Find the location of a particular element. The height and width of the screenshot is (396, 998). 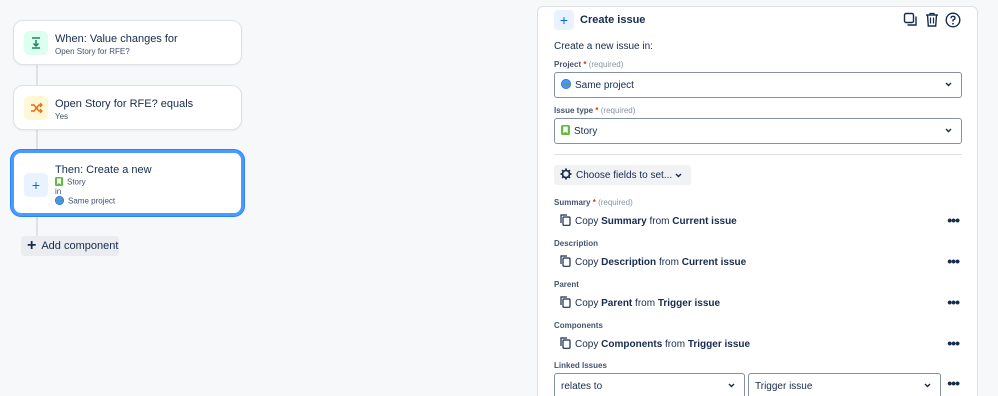

add-component-button: + Add component is located at coordinates (70, 246).